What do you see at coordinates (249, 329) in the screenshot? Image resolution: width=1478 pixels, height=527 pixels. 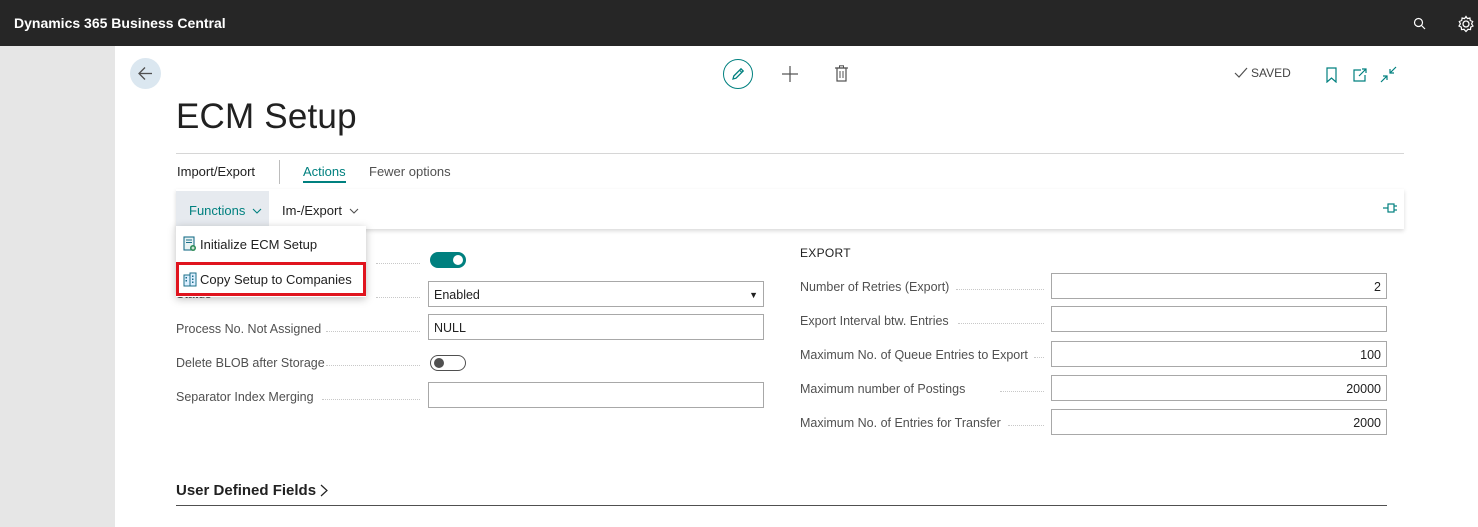 I see `process-no-label: Process No. Not Assigned` at bounding box center [249, 329].